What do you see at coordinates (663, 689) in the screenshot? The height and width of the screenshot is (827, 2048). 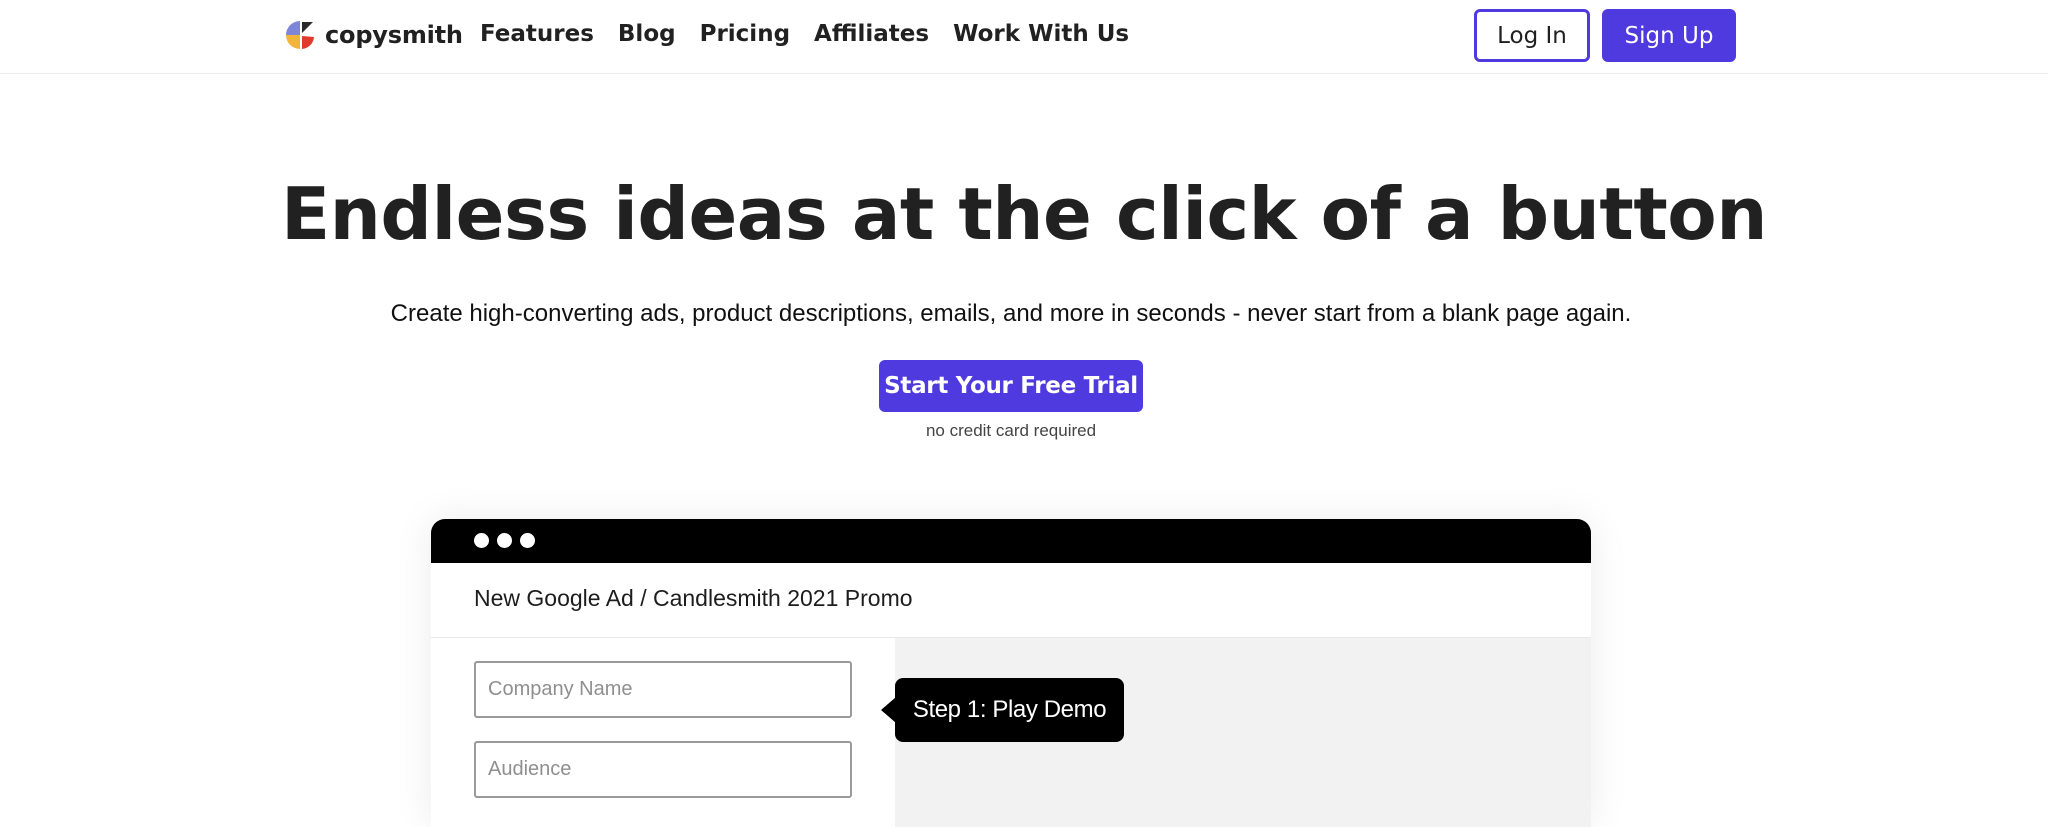 I see `company-name-input` at bounding box center [663, 689].